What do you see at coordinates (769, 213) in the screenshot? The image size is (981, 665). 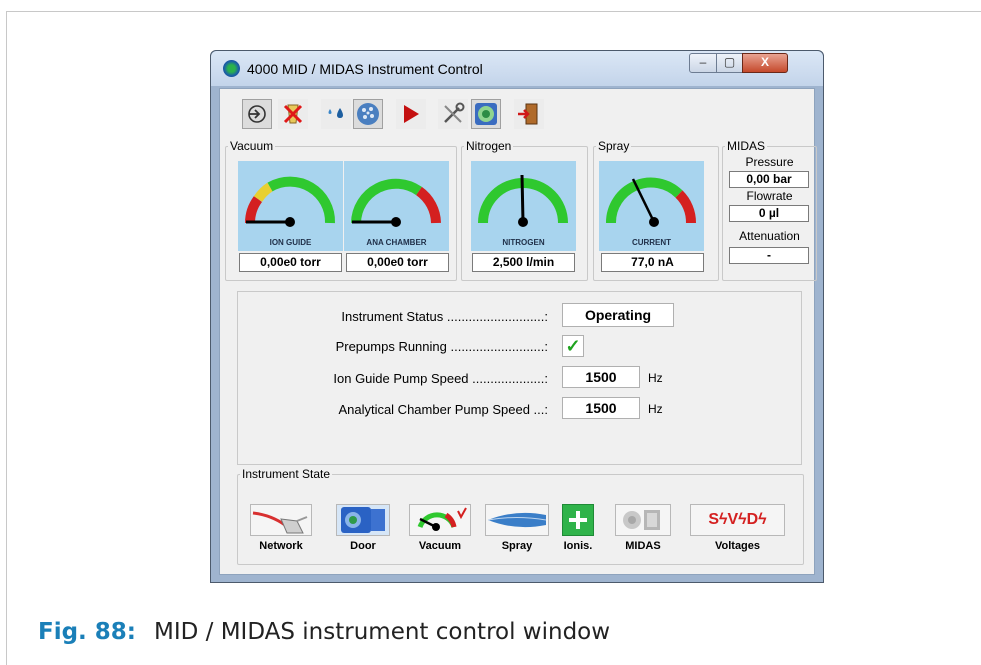 I see `flowrate-value: 0 µl` at bounding box center [769, 213].